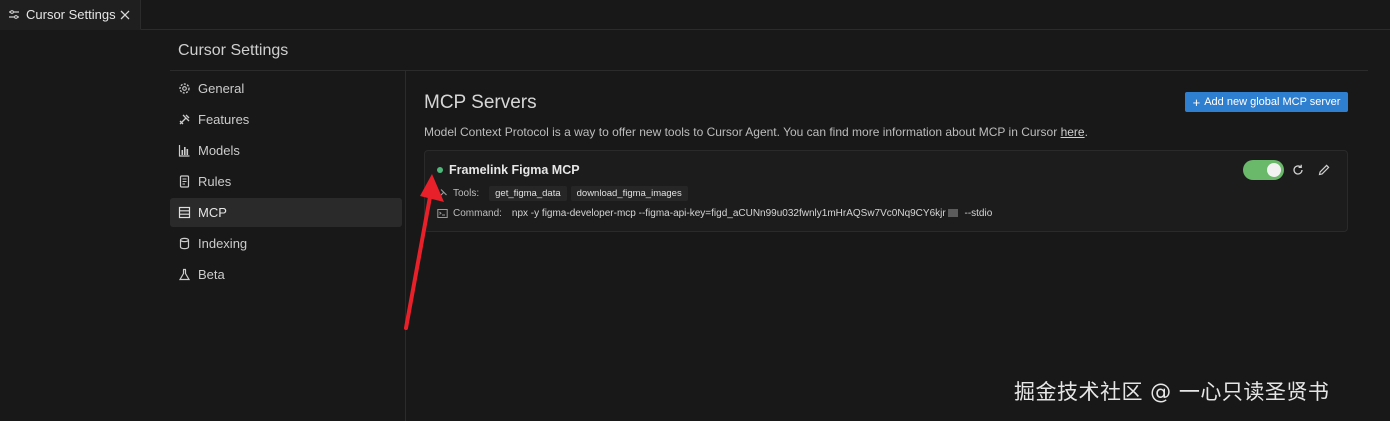  What do you see at coordinates (221, 88) in the screenshot?
I see `sidebar-item-label: General` at bounding box center [221, 88].